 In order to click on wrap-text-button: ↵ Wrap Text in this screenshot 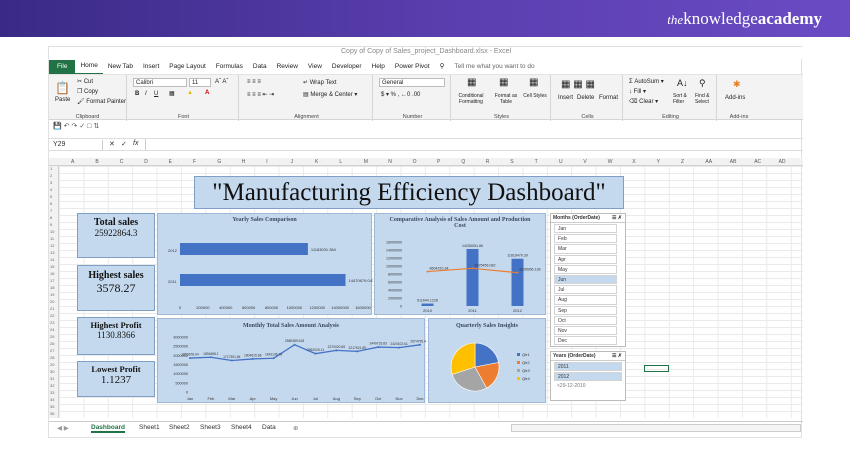, I will do `click(320, 82)`.